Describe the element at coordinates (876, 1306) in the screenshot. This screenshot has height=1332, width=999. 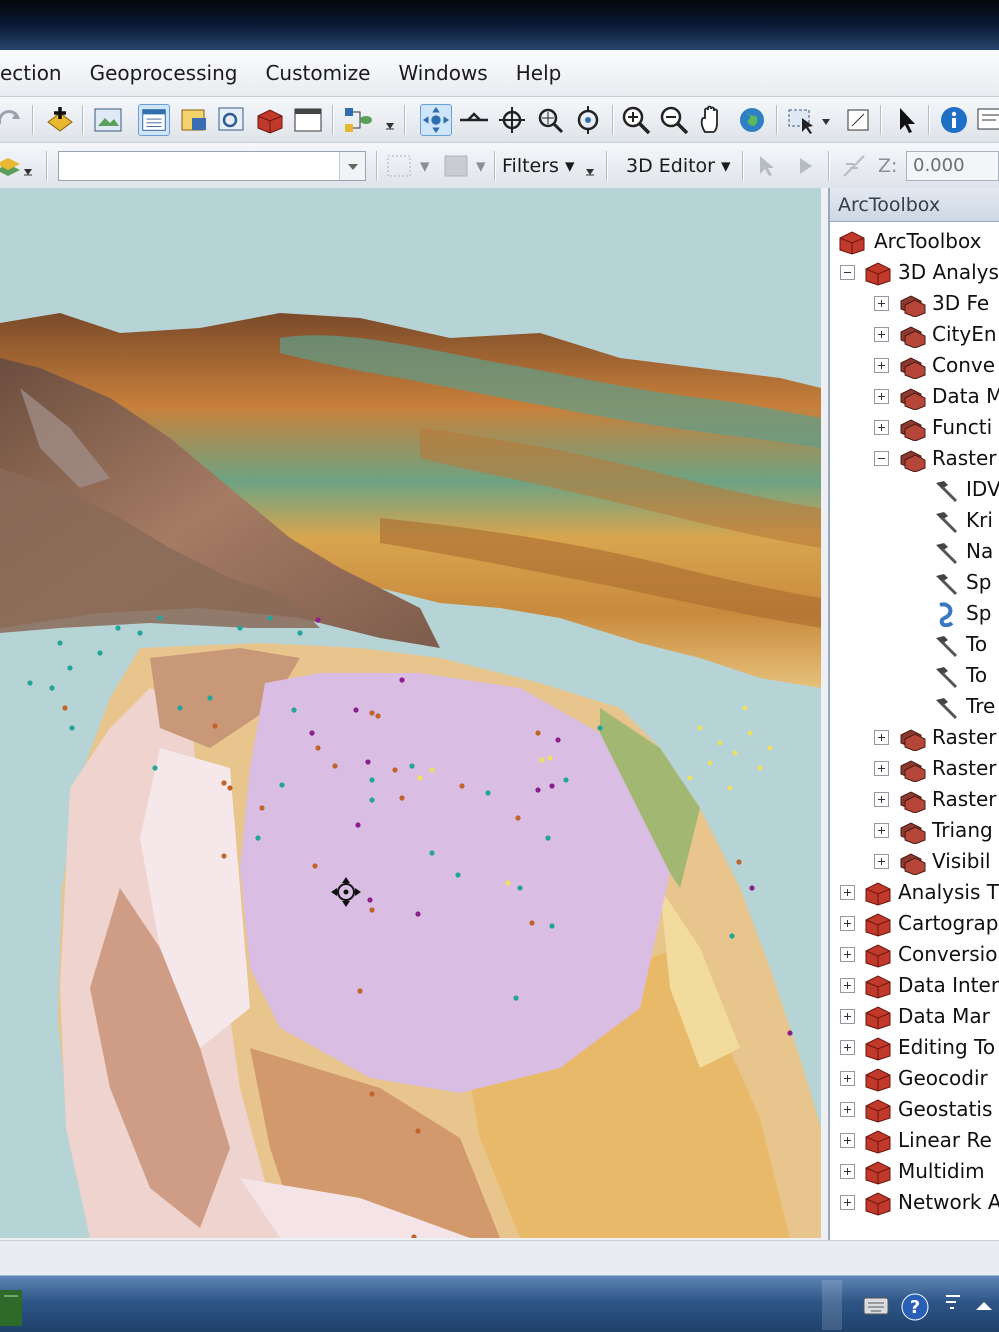
I see `keyboard-icon` at that location.